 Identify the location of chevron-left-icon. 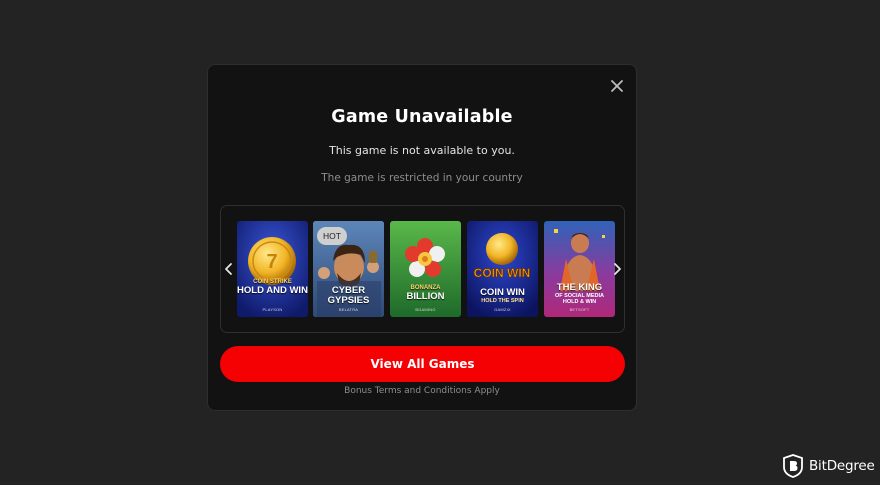
(229, 269).